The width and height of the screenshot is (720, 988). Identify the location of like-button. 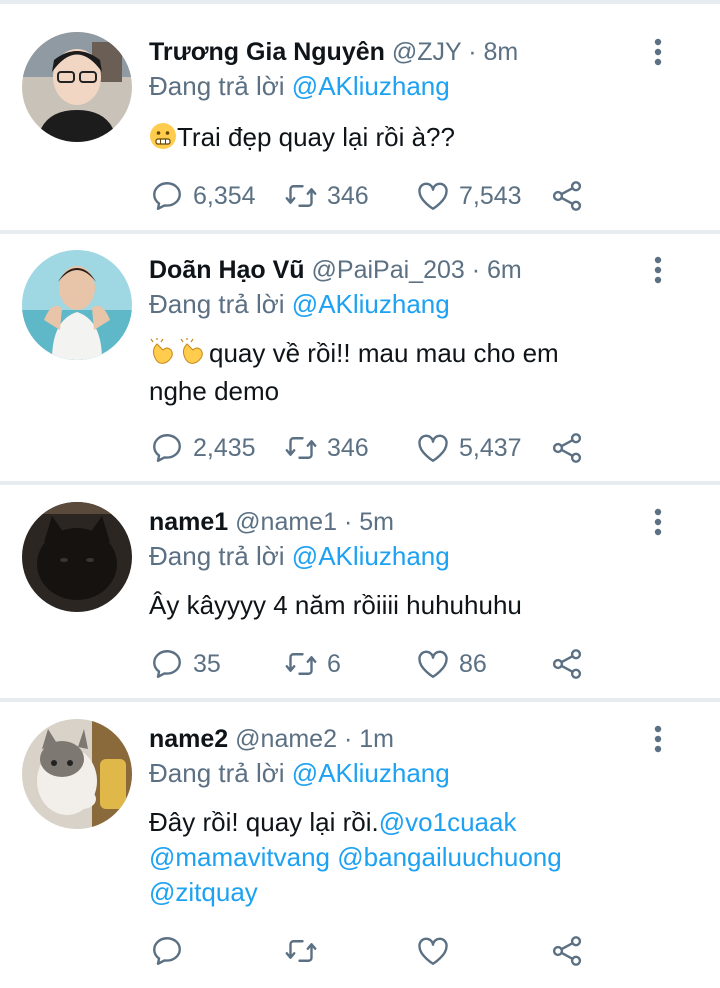
(437, 951).